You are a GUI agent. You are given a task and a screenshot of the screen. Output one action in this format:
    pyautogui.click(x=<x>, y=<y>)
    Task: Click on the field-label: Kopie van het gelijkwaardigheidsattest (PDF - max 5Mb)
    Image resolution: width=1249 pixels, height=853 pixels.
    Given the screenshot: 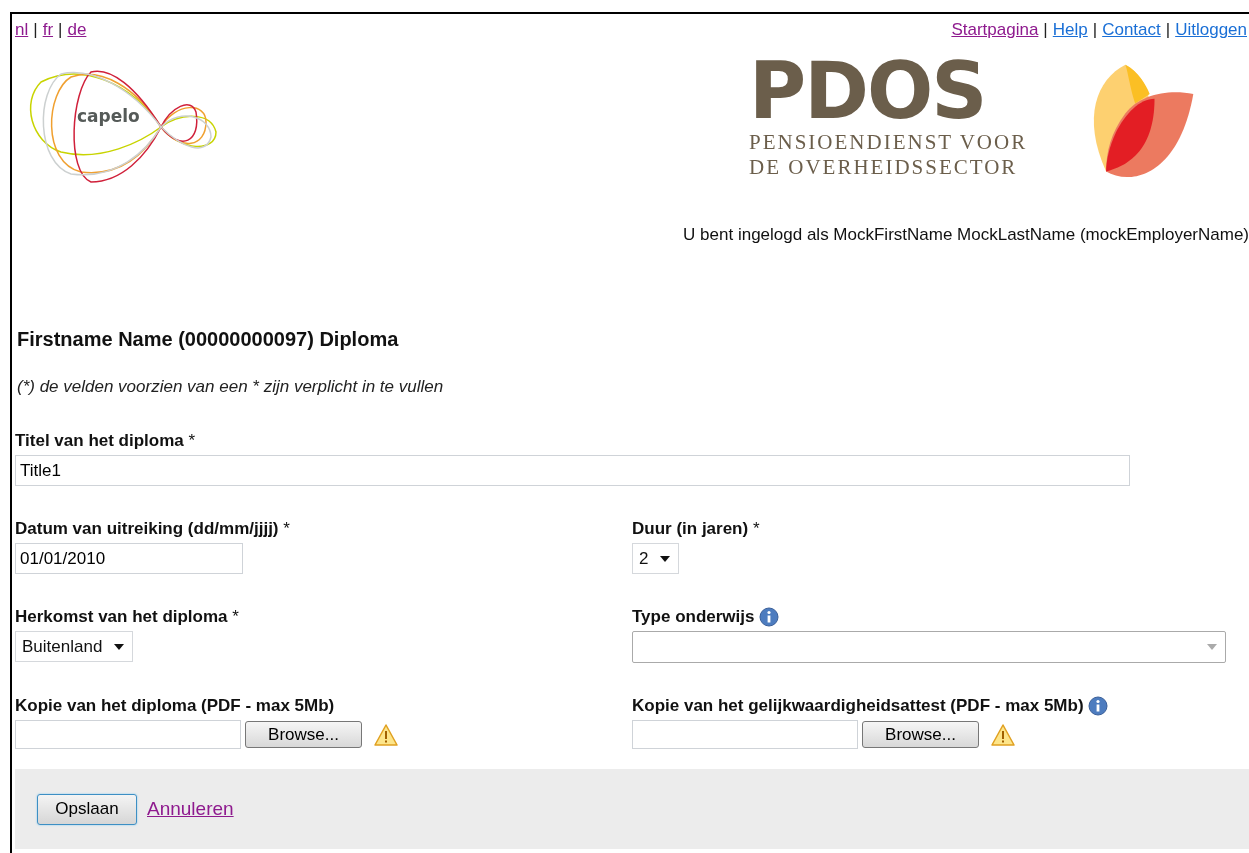 What is the action you would take?
    pyautogui.click(x=858, y=706)
    